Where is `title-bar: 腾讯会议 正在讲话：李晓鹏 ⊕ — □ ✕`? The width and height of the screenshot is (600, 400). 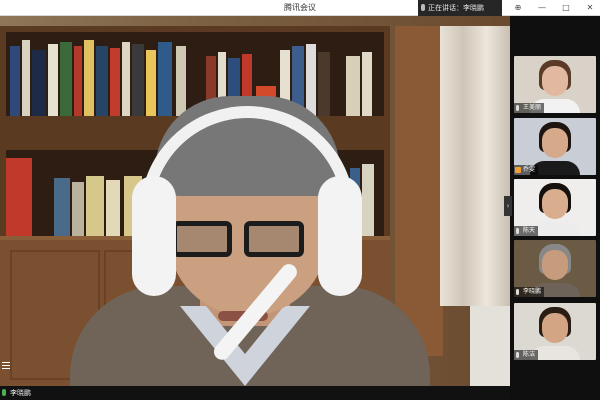
title-bar: 腾讯会议 正在讲话：李晓鹏 ⊕ — □ ✕ is located at coordinates (300, 8).